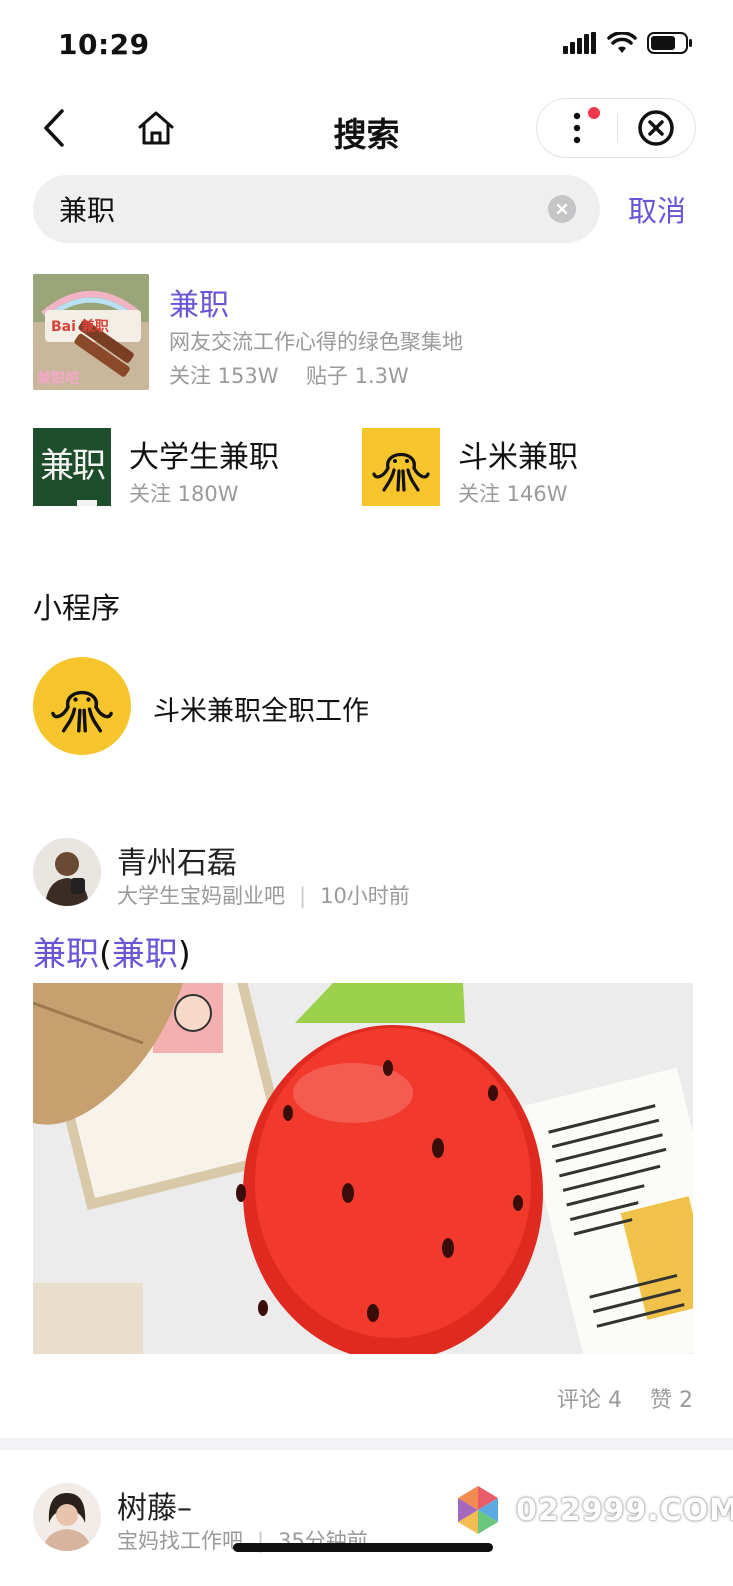 The height and width of the screenshot is (1586, 733). Describe the element at coordinates (594, 113) in the screenshot. I see `notification-dot` at that location.